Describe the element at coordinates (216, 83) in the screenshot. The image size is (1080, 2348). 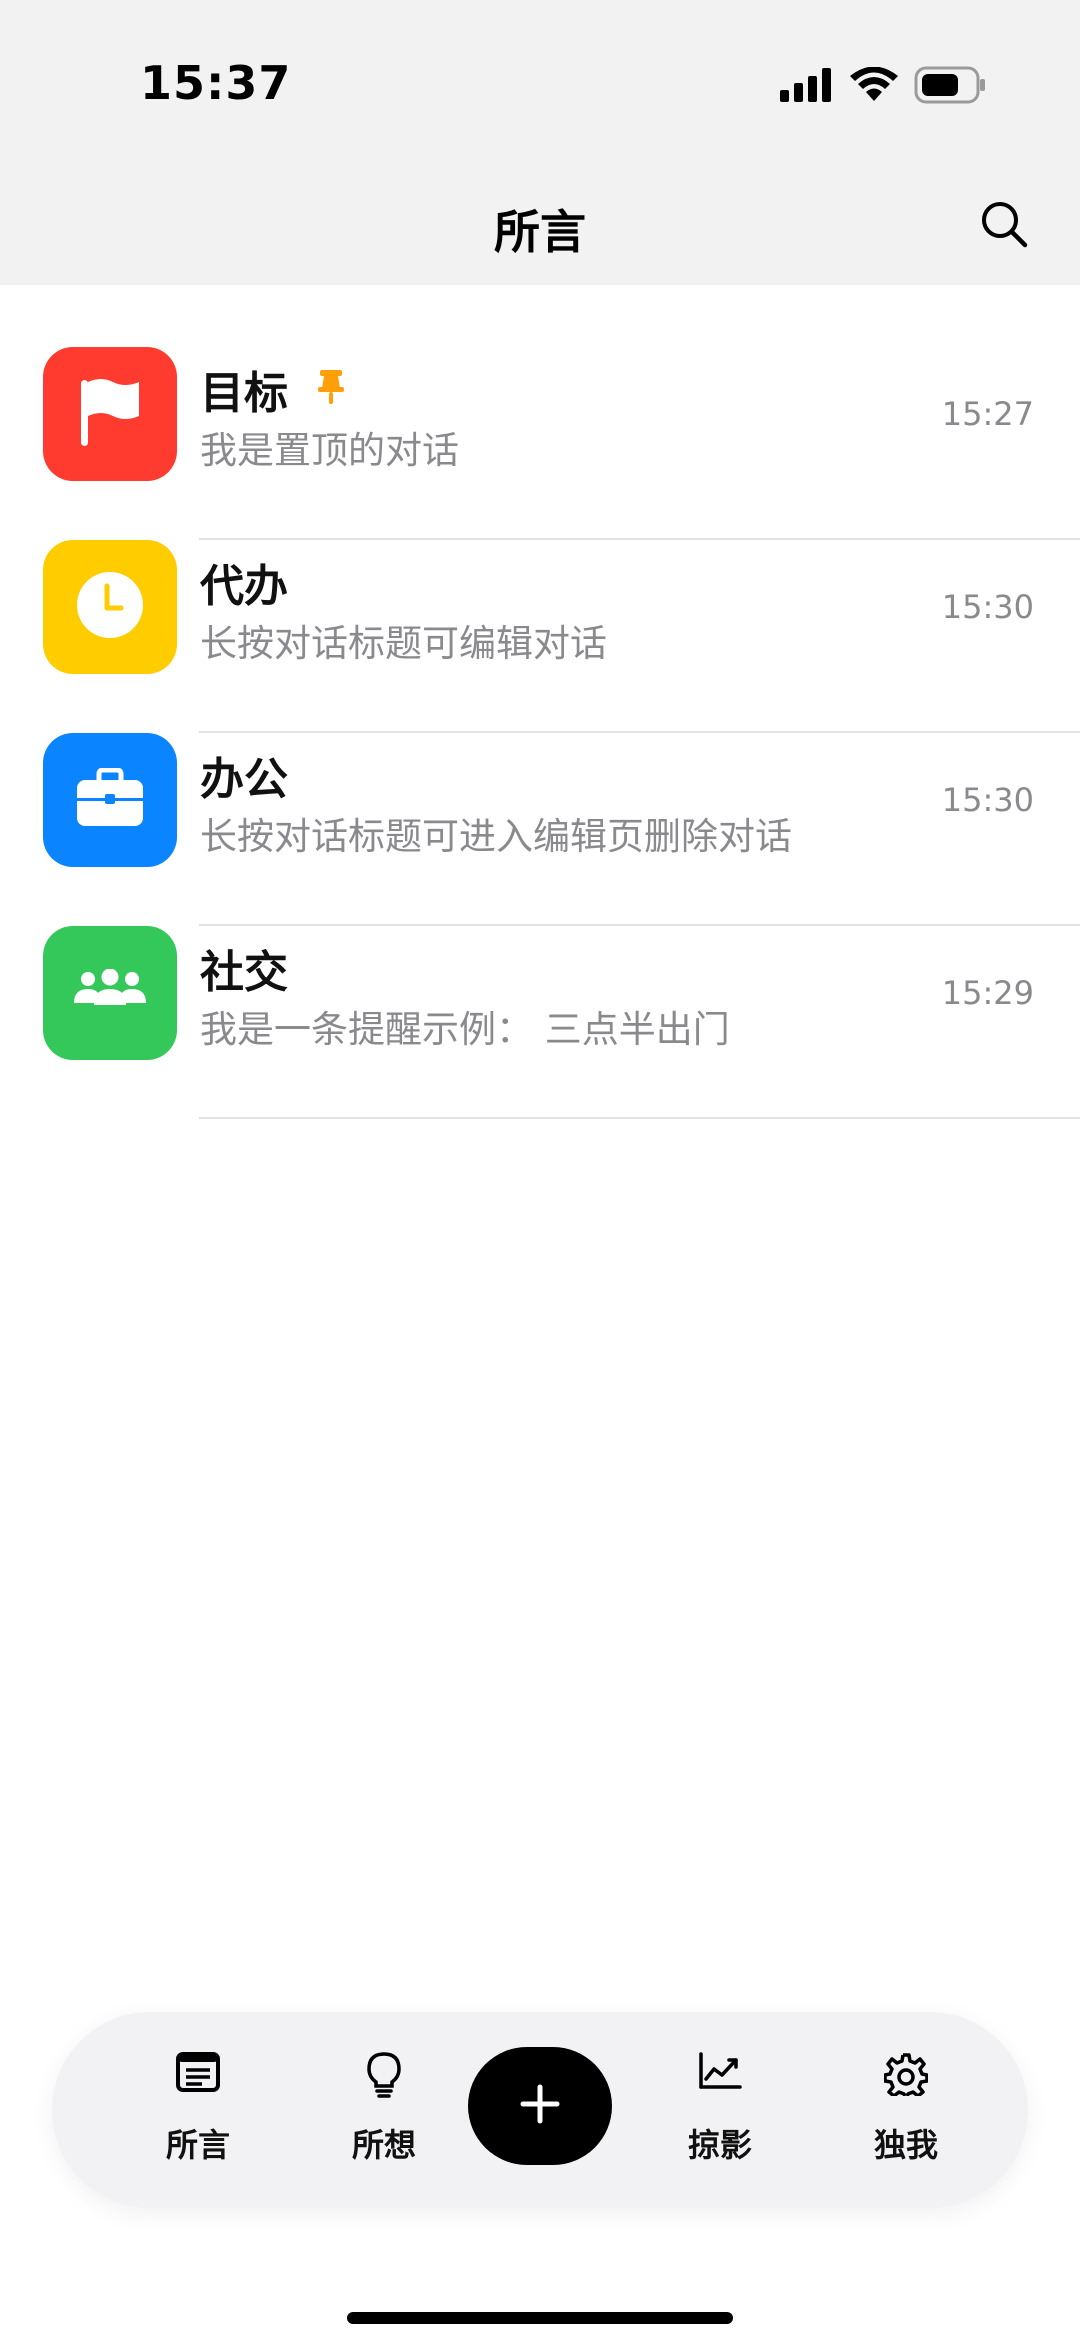
I see `status-time: 15:37` at that location.